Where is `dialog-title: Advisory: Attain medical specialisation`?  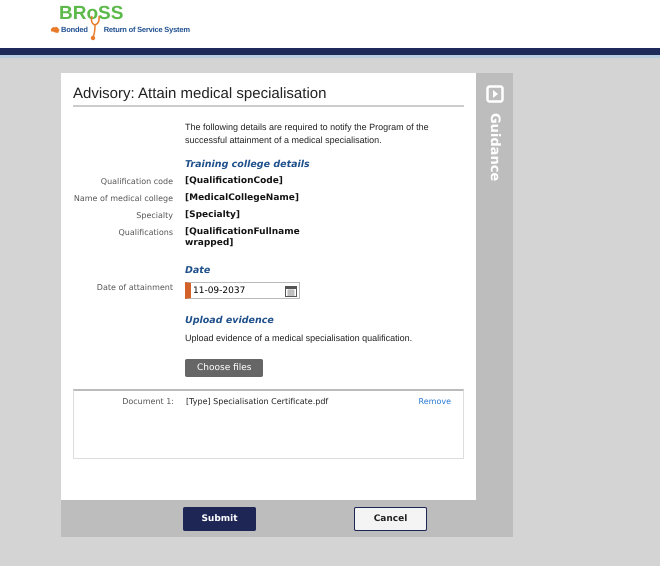 dialog-title: Advisory: Attain medical specialisation is located at coordinates (268, 96).